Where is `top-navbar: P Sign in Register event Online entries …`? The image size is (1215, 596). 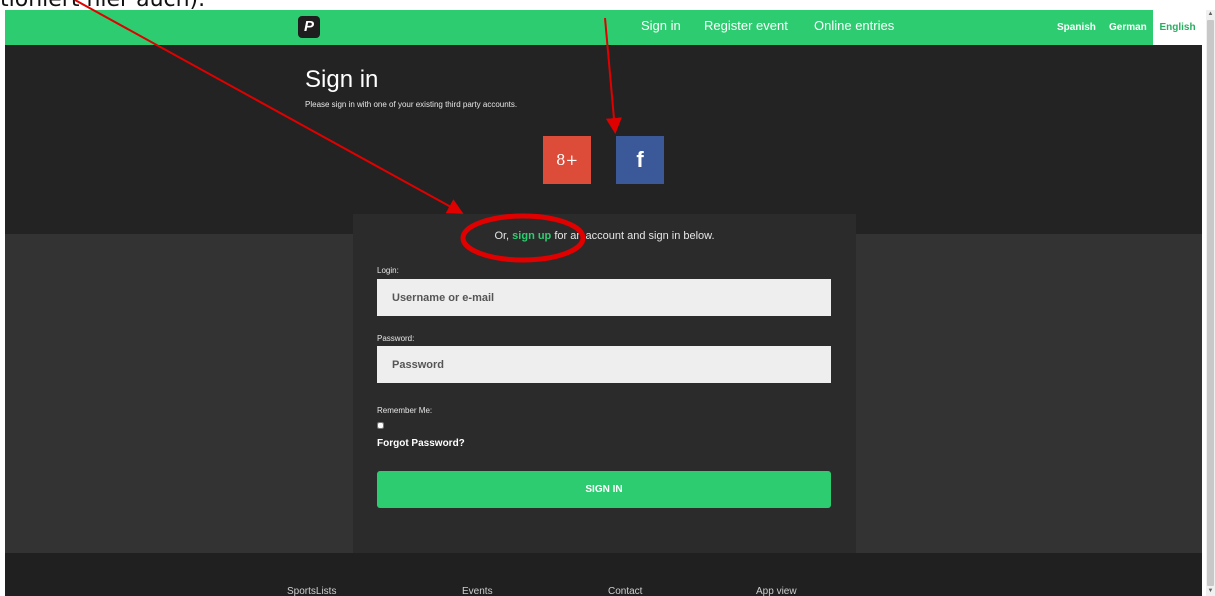
top-navbar: P Sign in Register event Online entries … is located at coordinates (603, 27).